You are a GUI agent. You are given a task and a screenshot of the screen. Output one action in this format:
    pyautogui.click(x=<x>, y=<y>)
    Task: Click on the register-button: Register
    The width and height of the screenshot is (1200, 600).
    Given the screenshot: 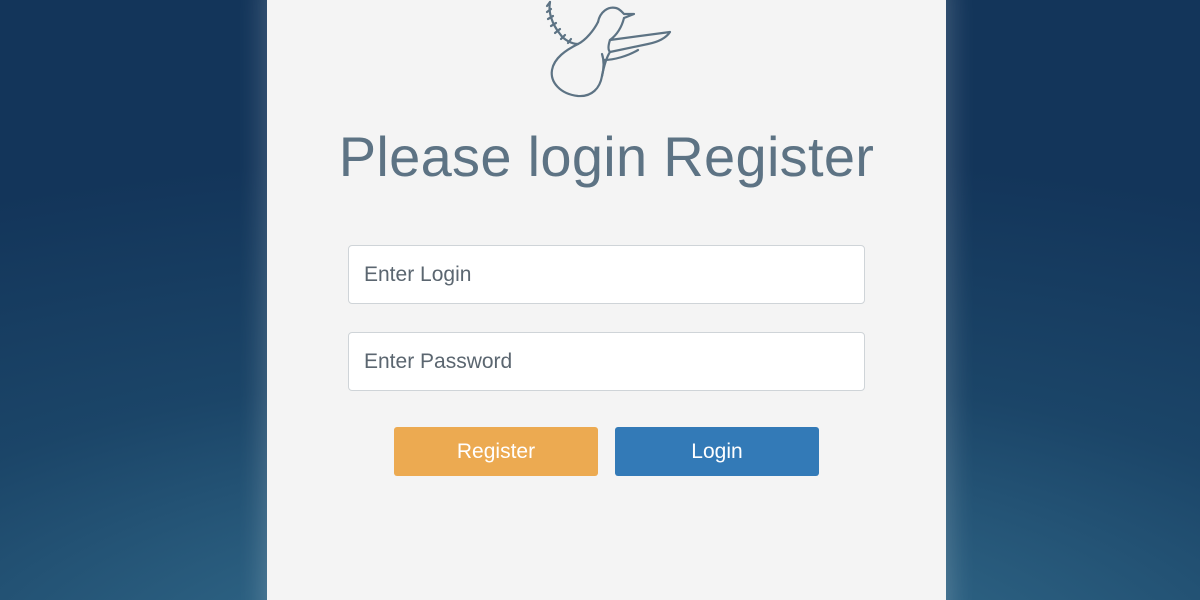 What is the action you would take?
    pyautogui.click(x=496, y=451)
    